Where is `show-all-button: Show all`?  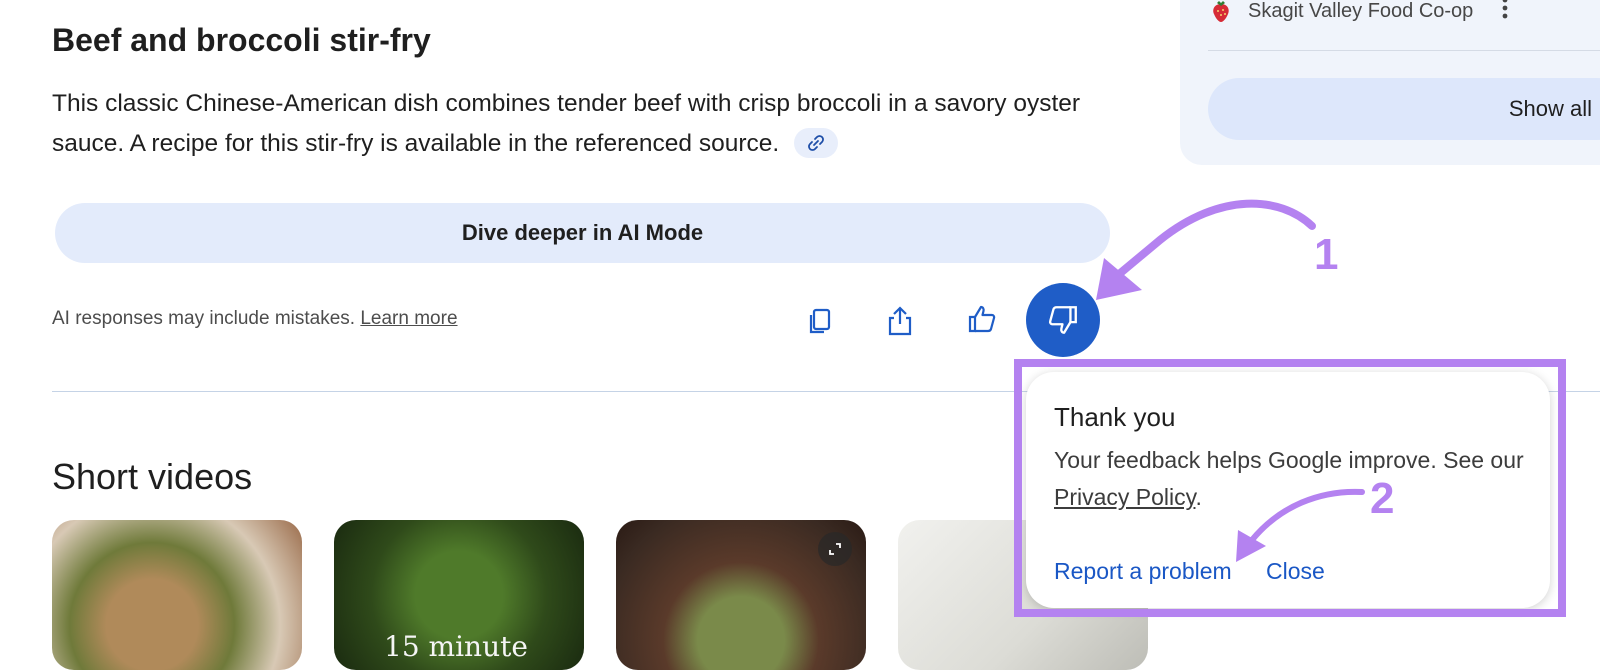 show-all-button: Show all is located at coordinates (1404, 109).